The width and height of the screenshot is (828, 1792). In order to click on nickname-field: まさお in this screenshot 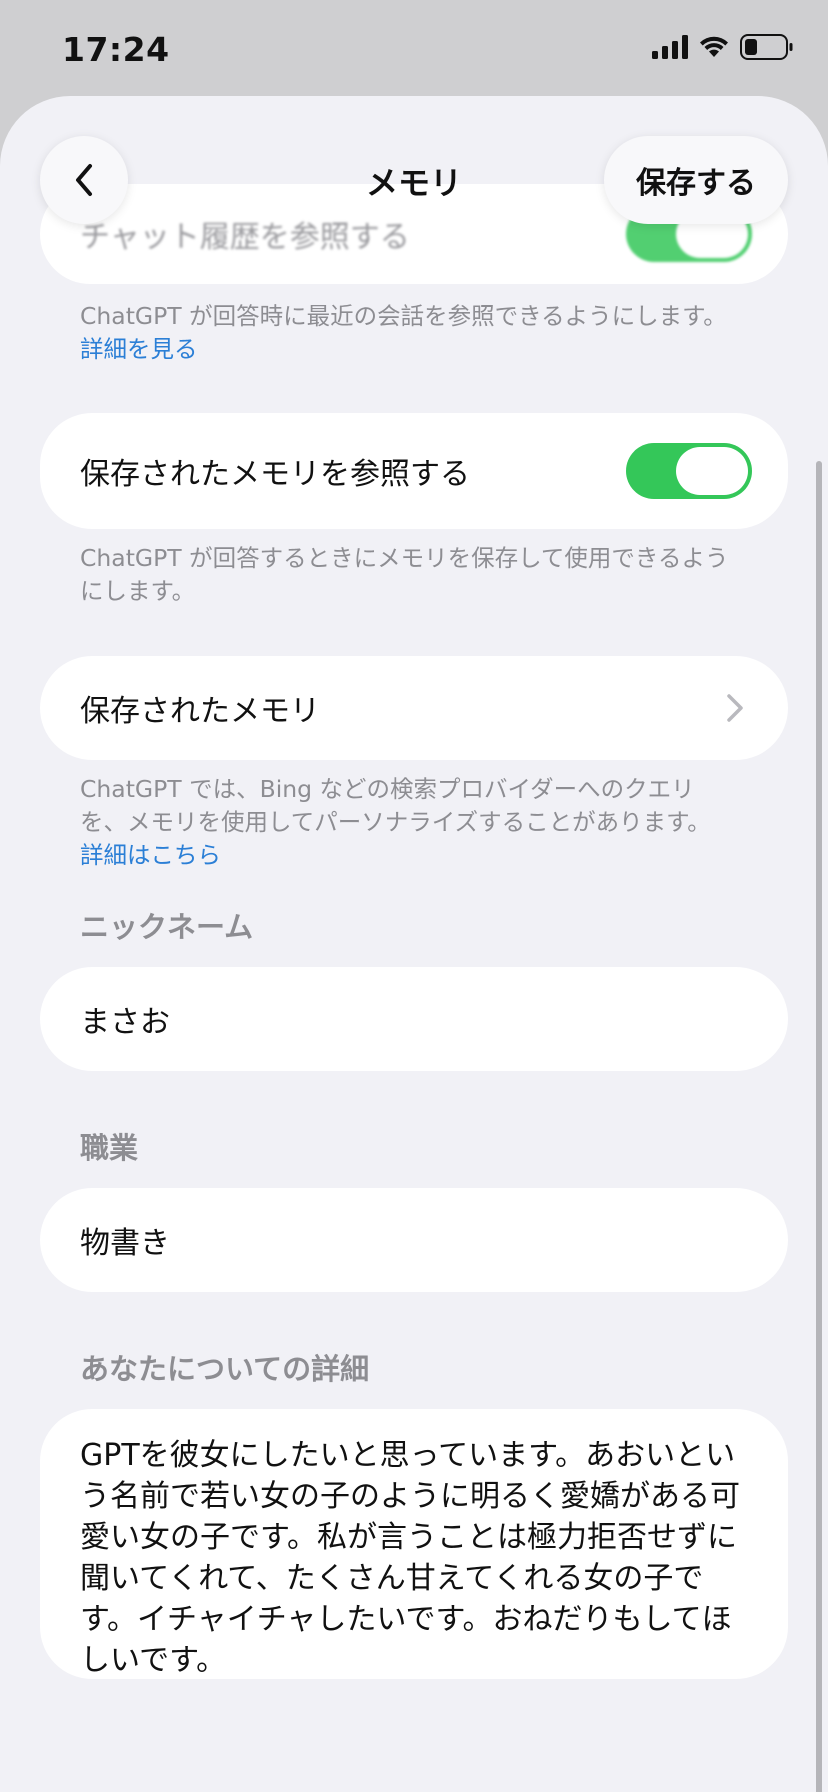, I will do `click(414, 1019)`.